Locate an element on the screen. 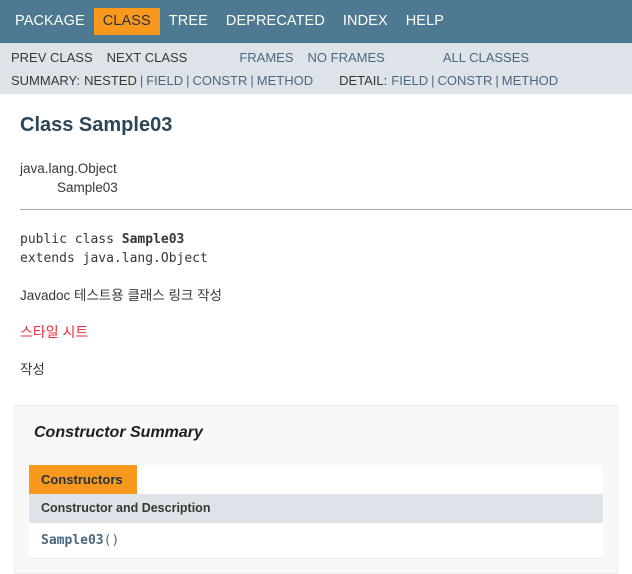  summary-field-link: FIELD is located at coordinates (164, 80).